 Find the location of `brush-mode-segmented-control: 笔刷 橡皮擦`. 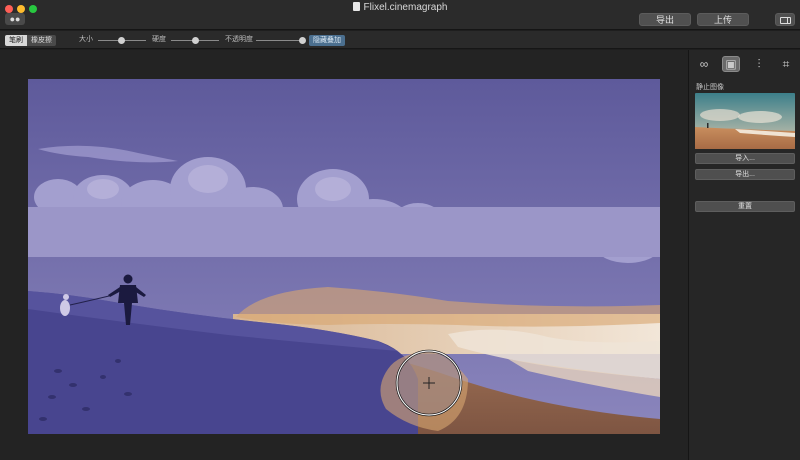

brush-mode-segmented-control: 笔刷 橡皮擦 is located at coordinates (30, 40).